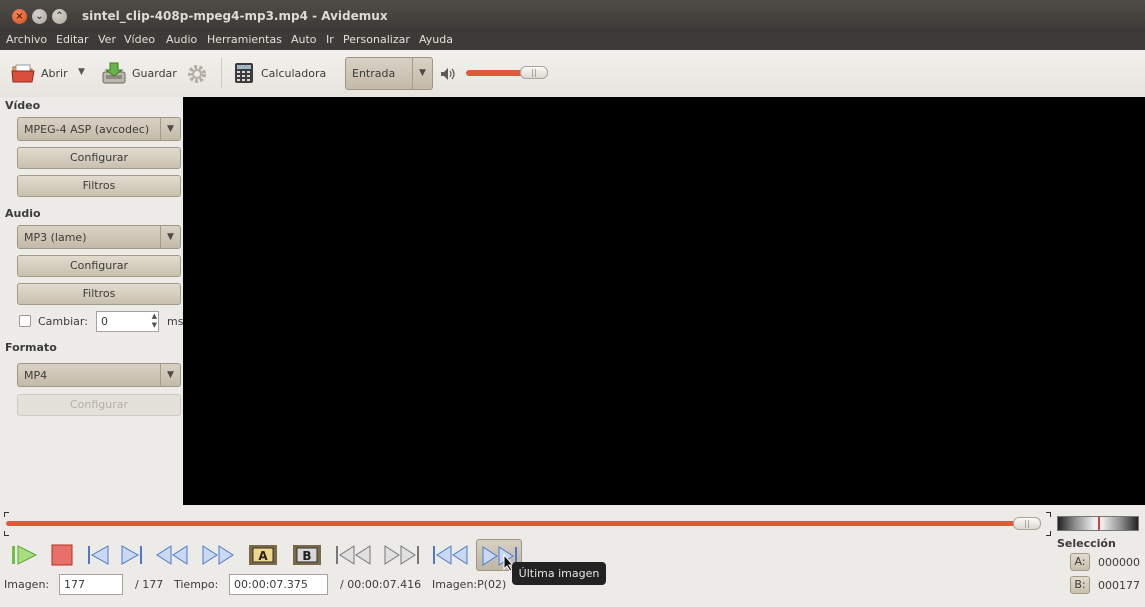  What do you see at coordinates (469, 584) in the screenshot?
I see `frame-type: Imagen:P(02)` at bounding box center [469, 584].